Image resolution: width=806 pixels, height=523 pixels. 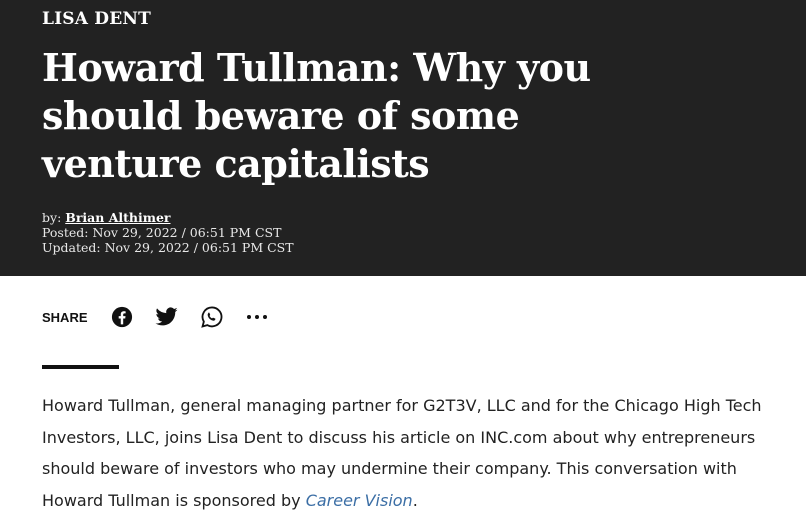 I want to click on byline: by: Brian Althimer, so click(x=168, y=217).